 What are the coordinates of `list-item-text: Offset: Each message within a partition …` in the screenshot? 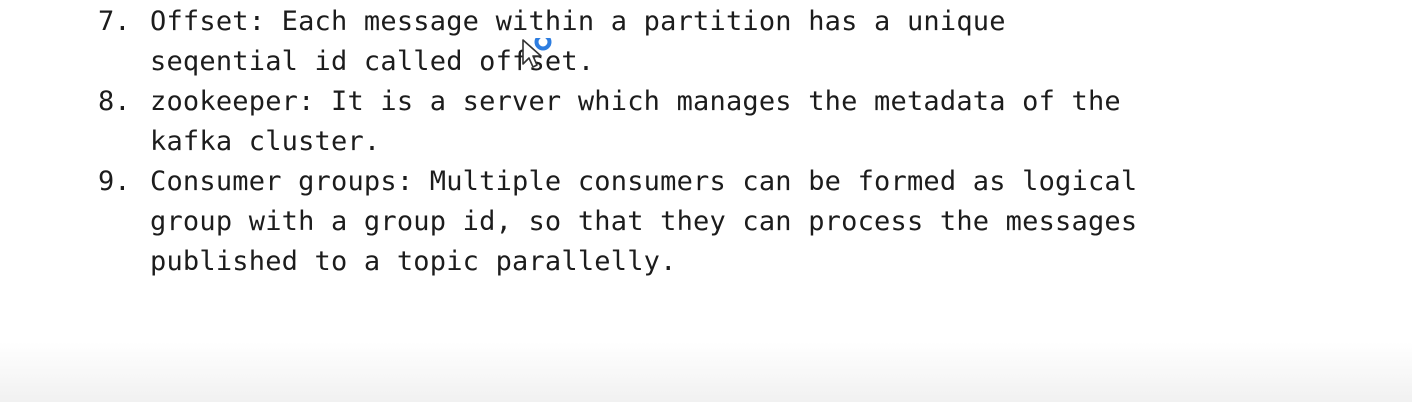 It's located at (578, 42).